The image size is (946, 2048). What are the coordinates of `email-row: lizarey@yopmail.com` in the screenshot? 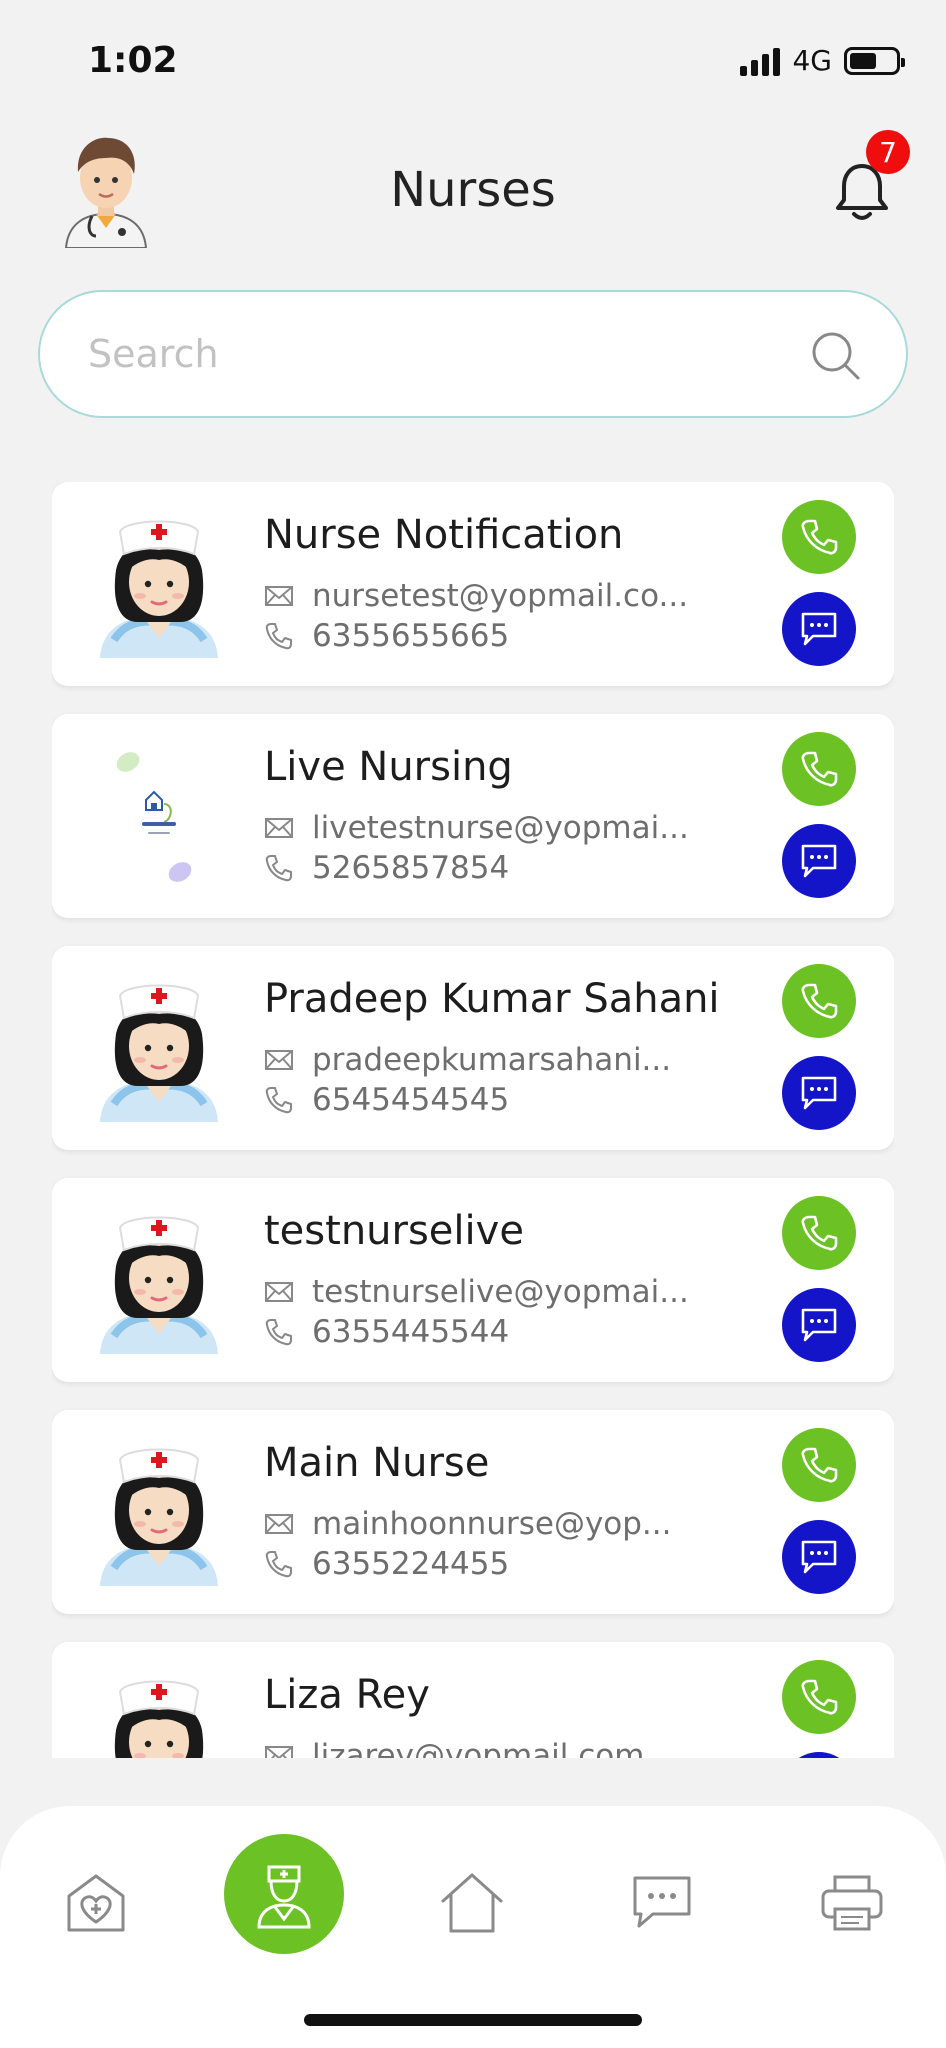 It's located at (454, 1748).